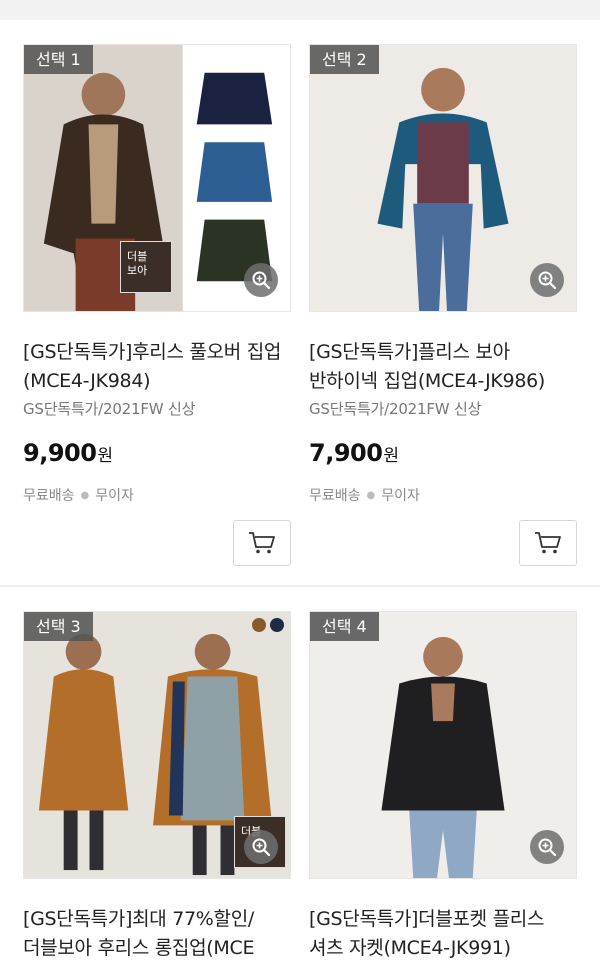 The height and width of the screenshot is (963, 600). Describe the element at coordinates (268, 625) in the screenshot. I see `color-swatches` at that location.